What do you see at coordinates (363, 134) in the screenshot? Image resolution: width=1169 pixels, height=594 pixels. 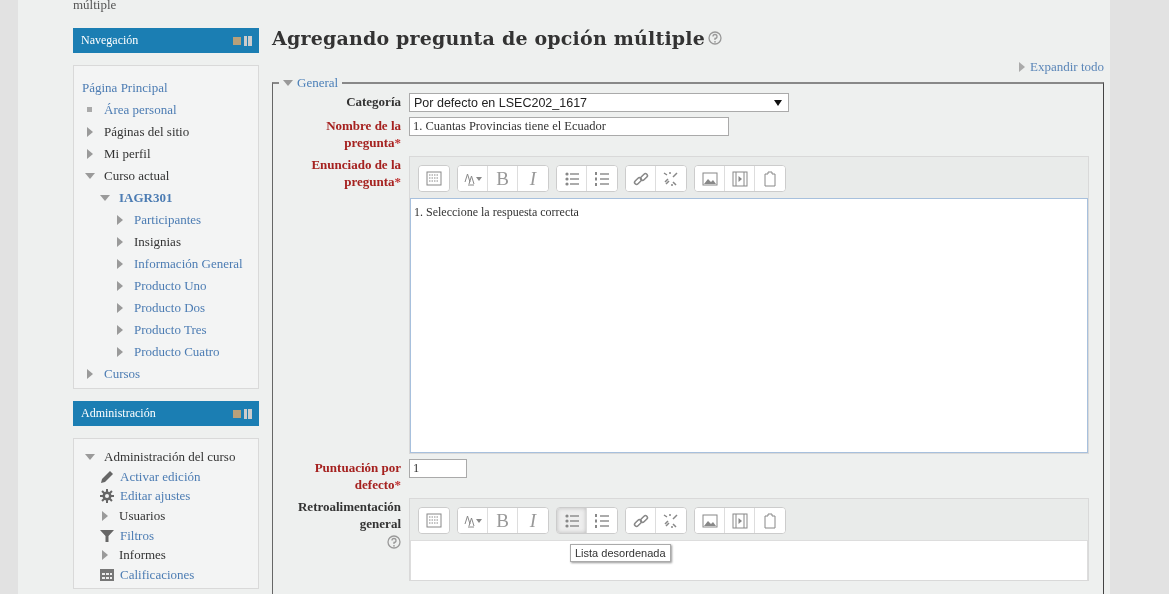 I see `field-label: Nombre de la pregunta*` at bounding box center [363, 134].